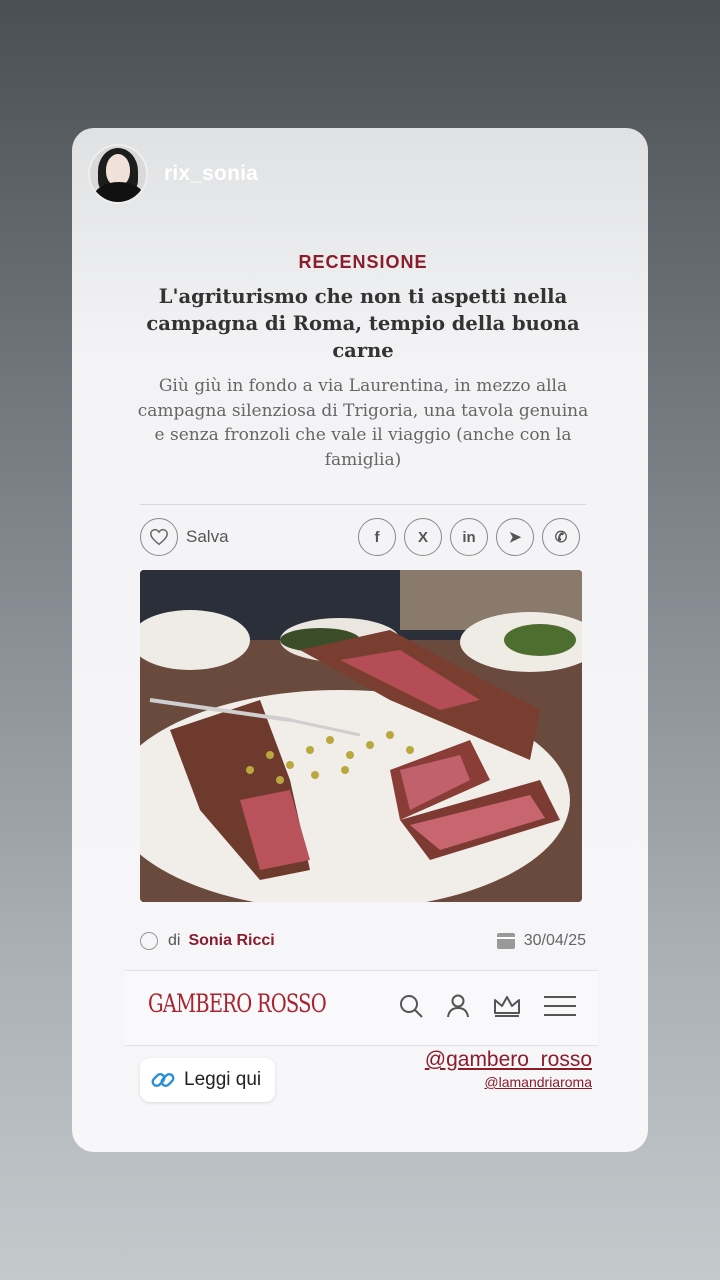  I want to click on article-kicker: RECENSIONE, so click(363, 262).